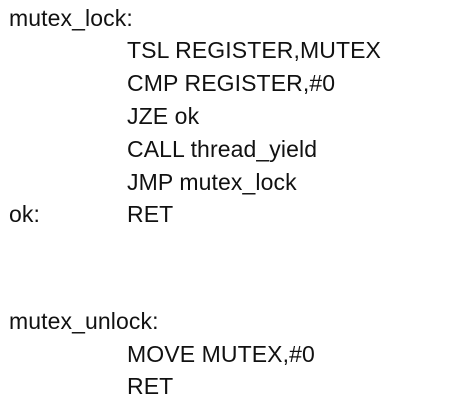 This screenshot has height=402, width=453. What do you see at coordinates (84, 321) in the screenshot?
I see `mutex-unlock-label: mutex_unlock:` at bounding box center [84, 321].